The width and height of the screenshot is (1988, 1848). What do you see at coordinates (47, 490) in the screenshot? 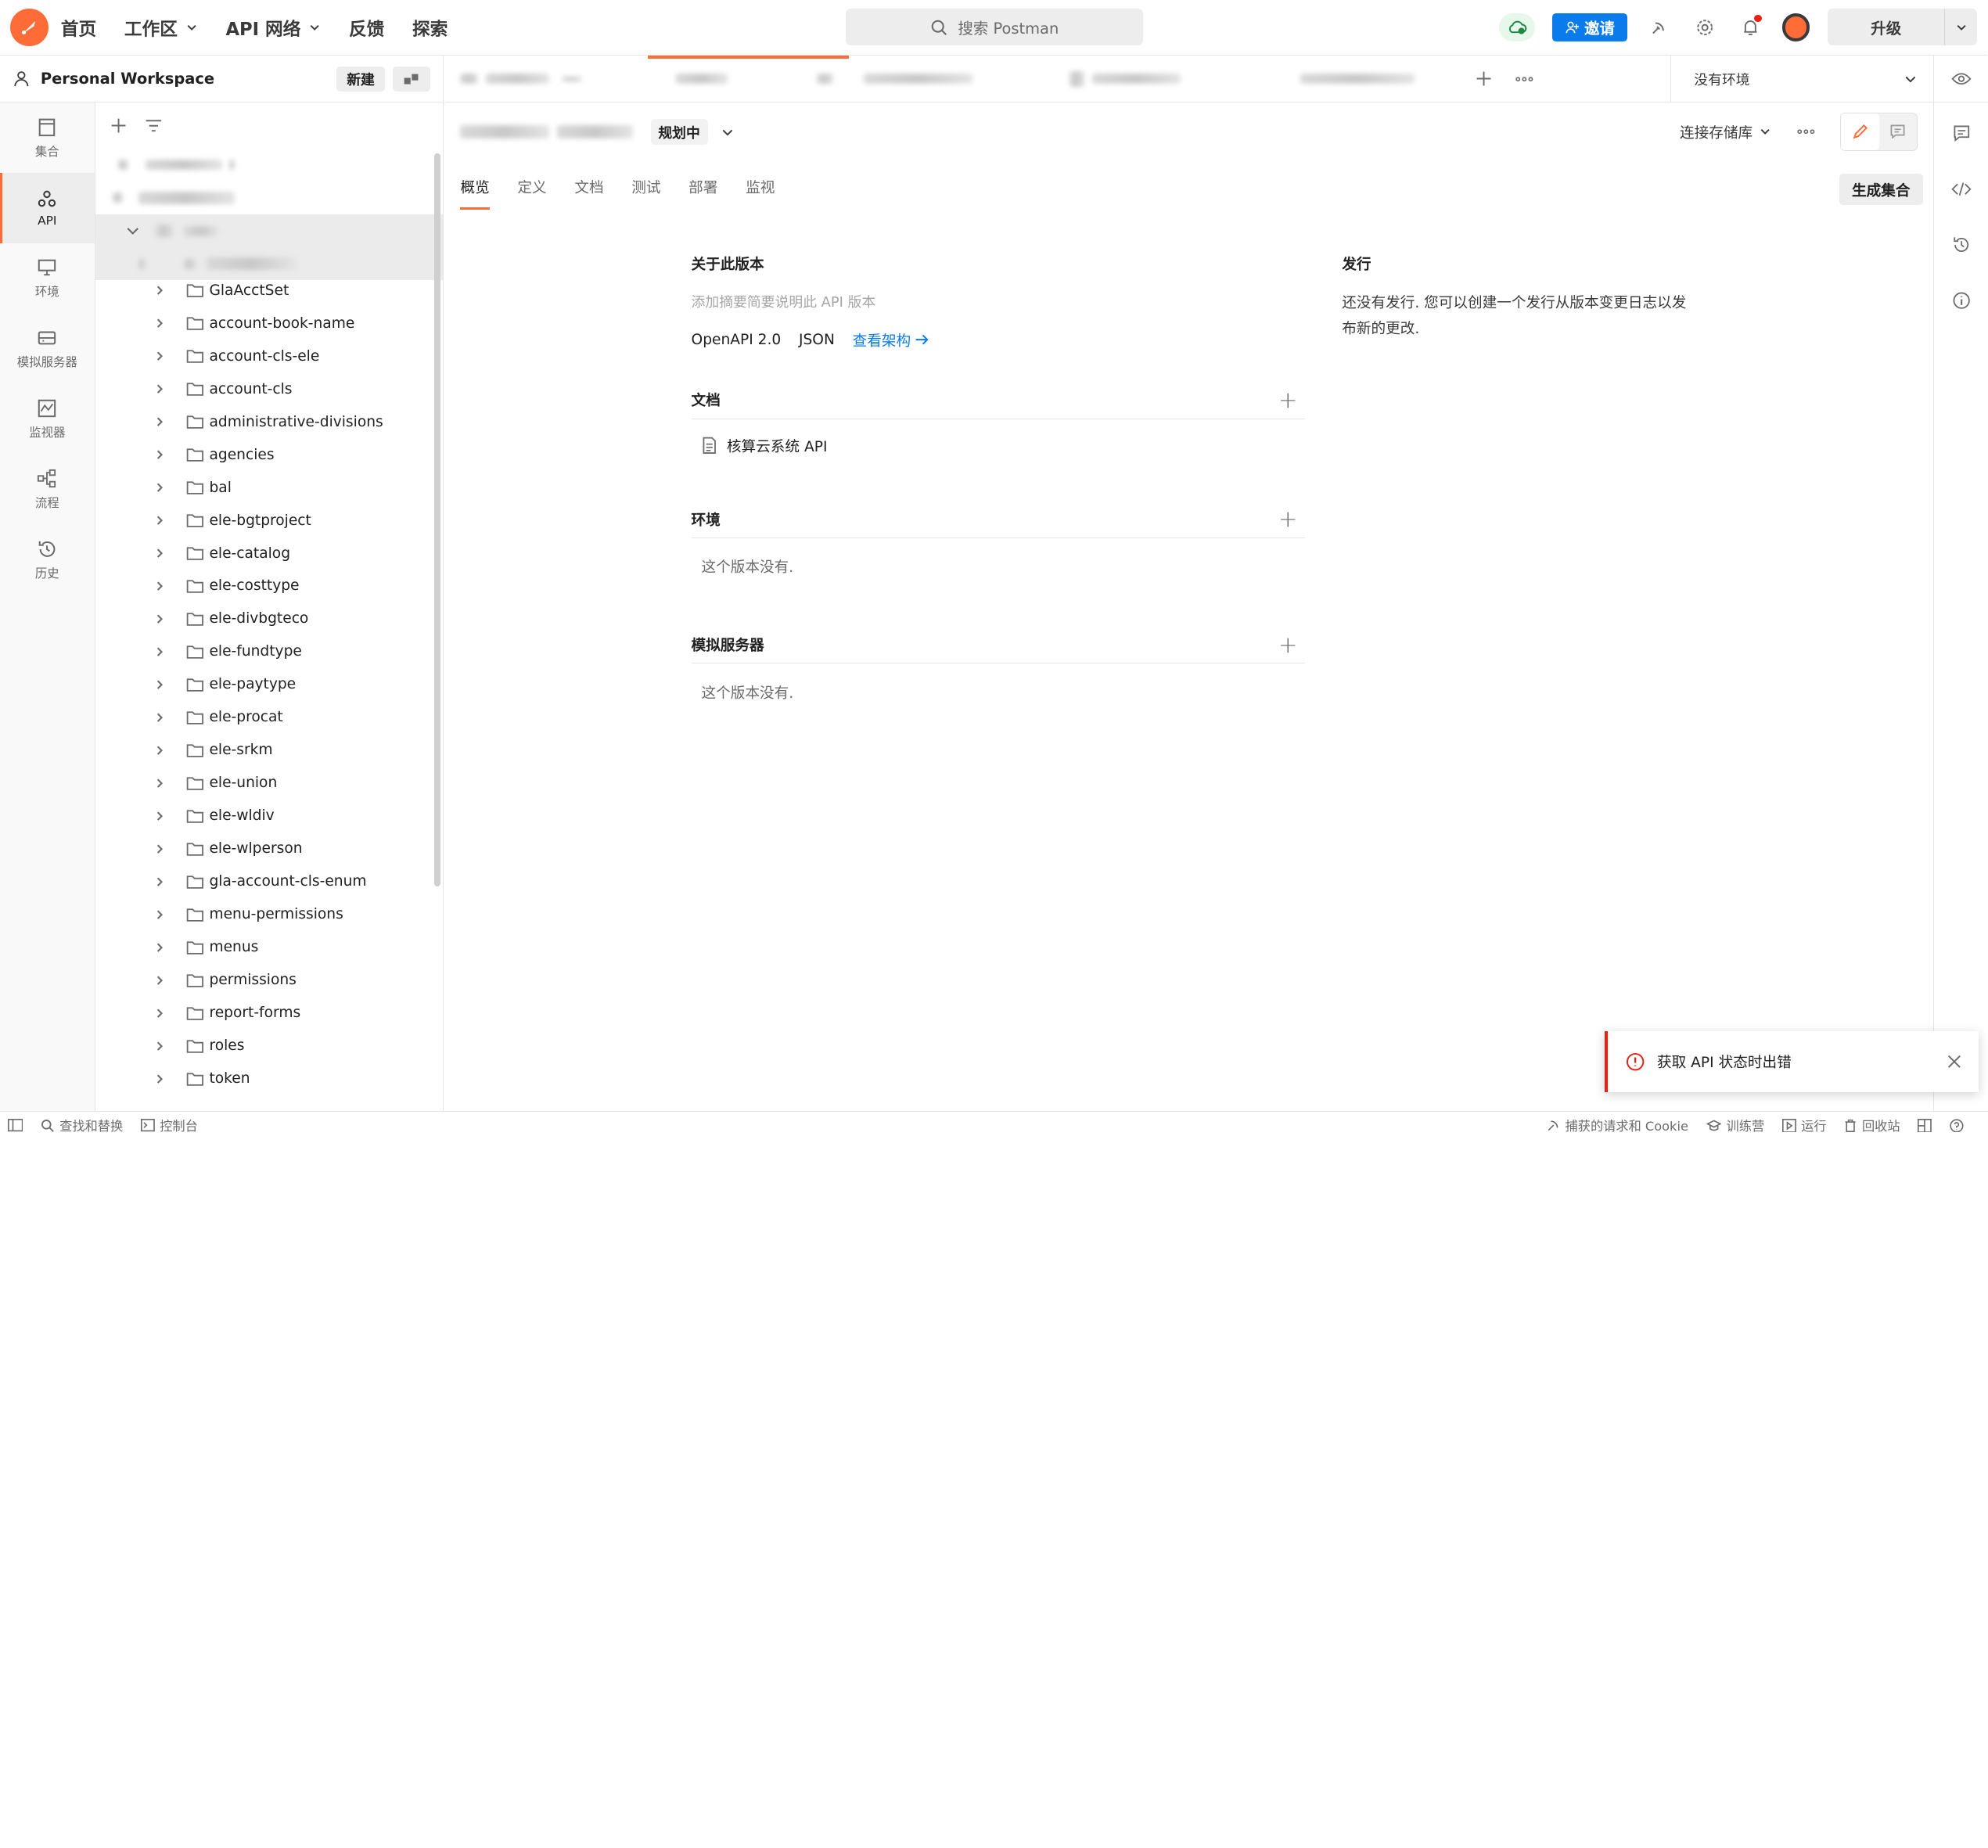
I see `sidebar-item-flows: 流程` at bounding box center [47, 490].